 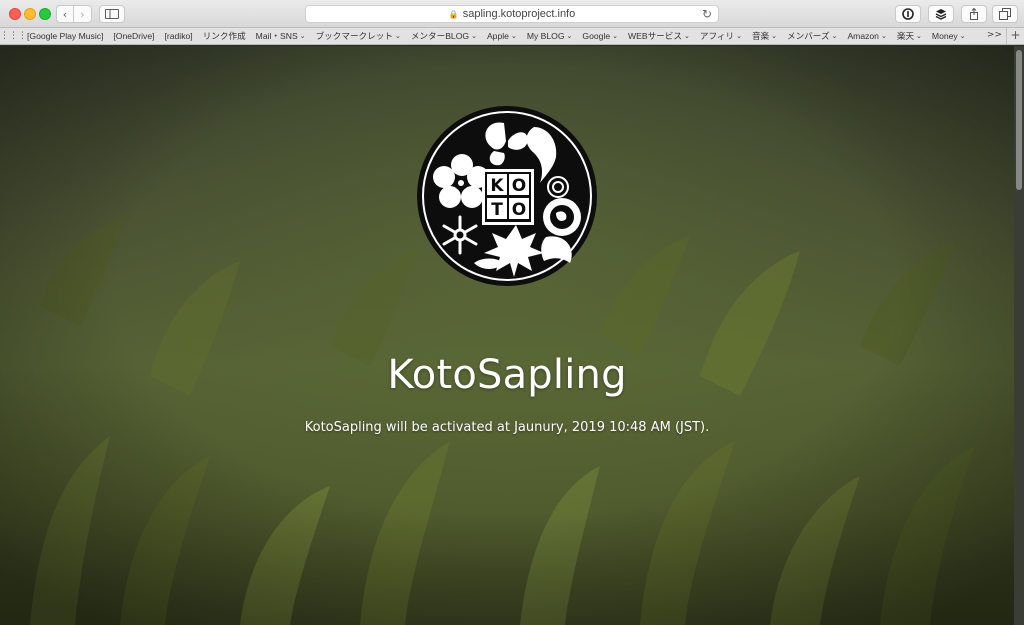 I want to click on close-window-button, so click(x=15, y=14).